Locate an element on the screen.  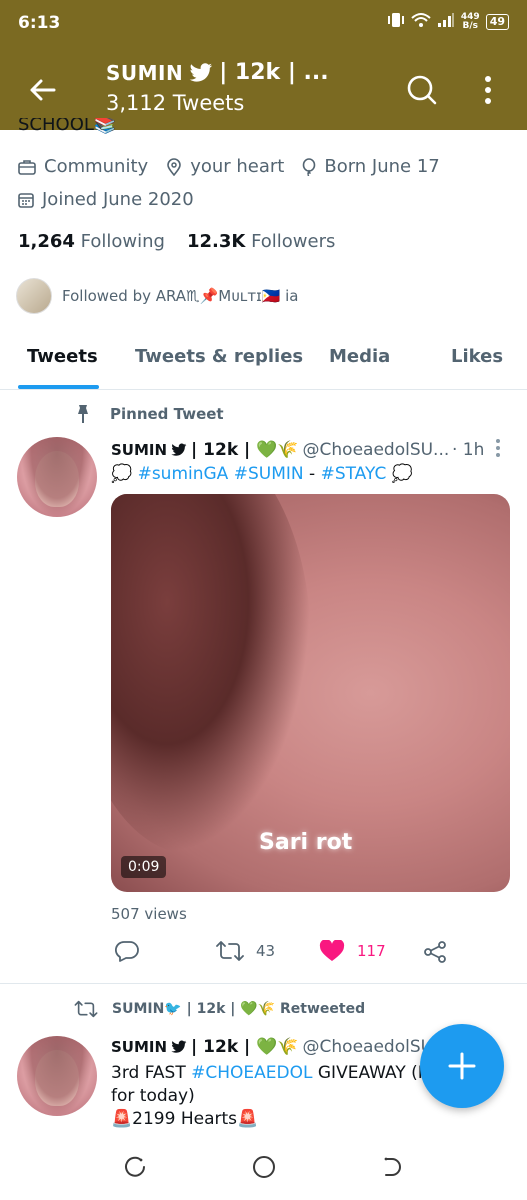
tweet-more-button is located at coordinates (498, 448).